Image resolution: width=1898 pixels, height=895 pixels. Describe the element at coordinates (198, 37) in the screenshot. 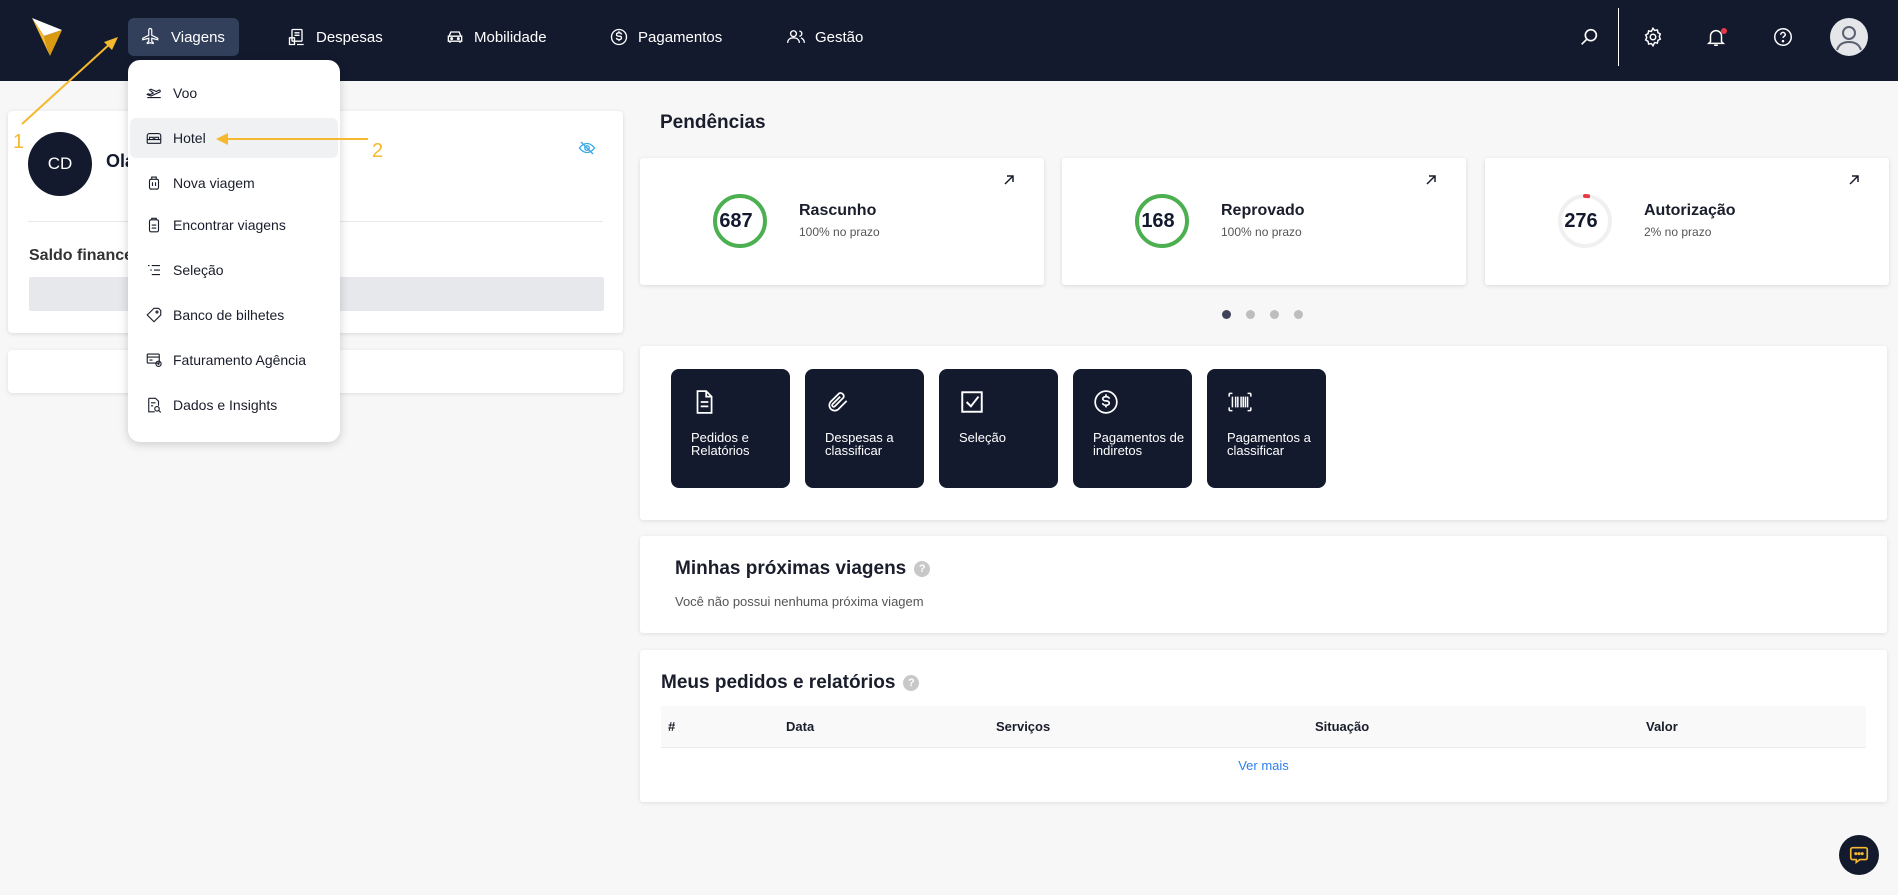

I see `nav-viagens-label: Viagens` at that location.